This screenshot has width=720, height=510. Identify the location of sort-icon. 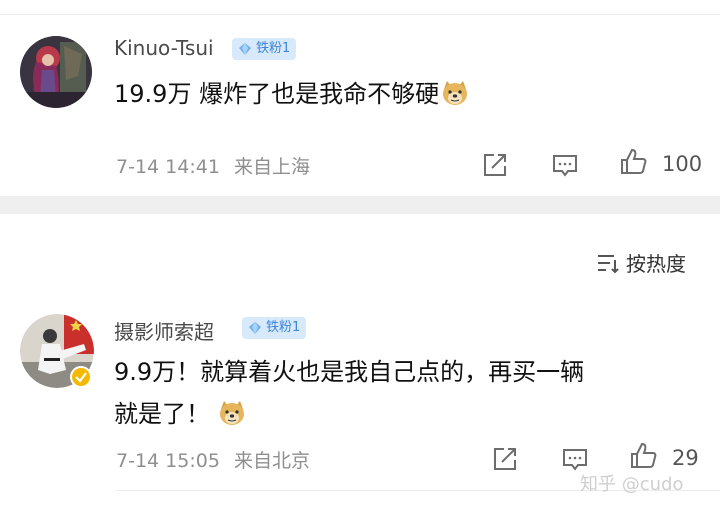
(608, 264).